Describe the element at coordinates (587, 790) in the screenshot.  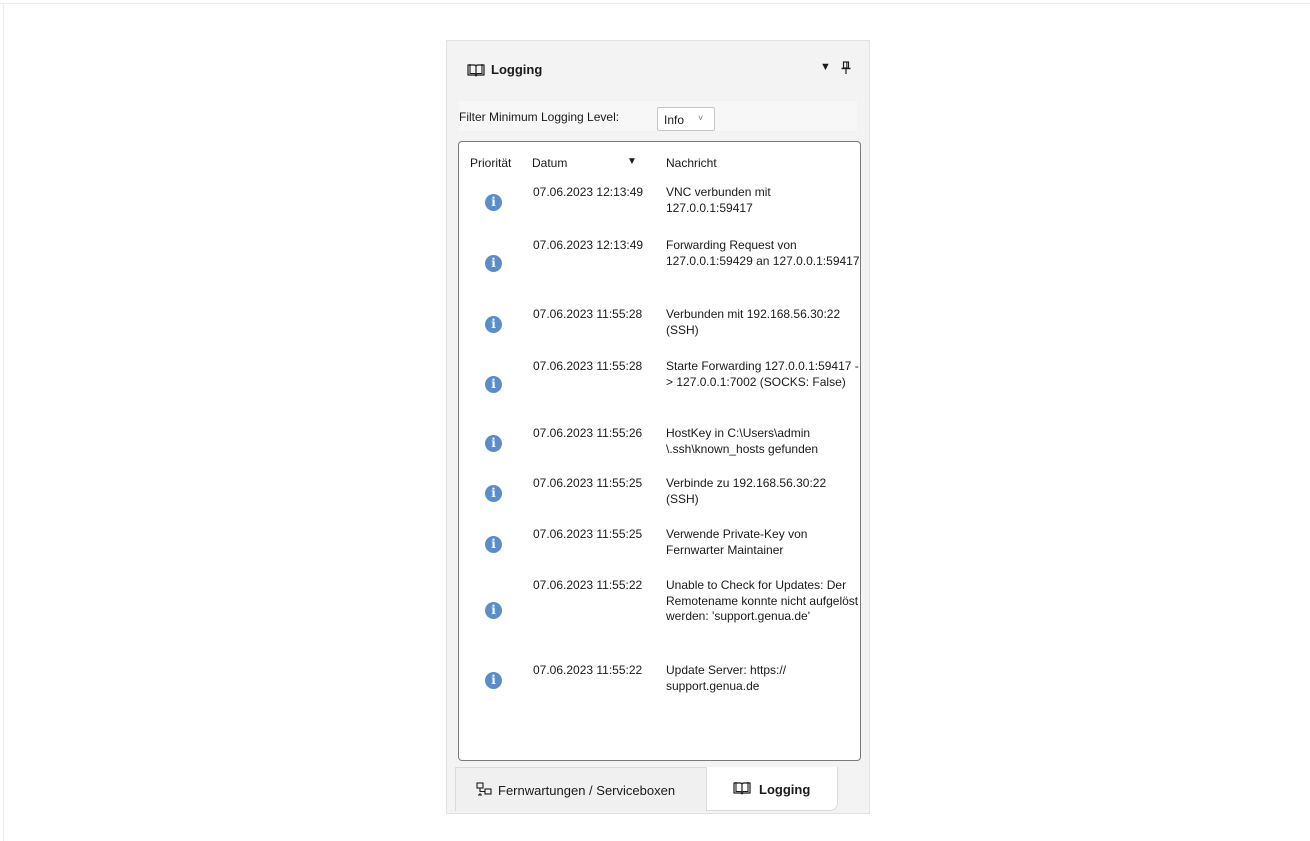
I see `tab-fernwartungen-label: Fernwartungen / Serviceboxen` at that location.